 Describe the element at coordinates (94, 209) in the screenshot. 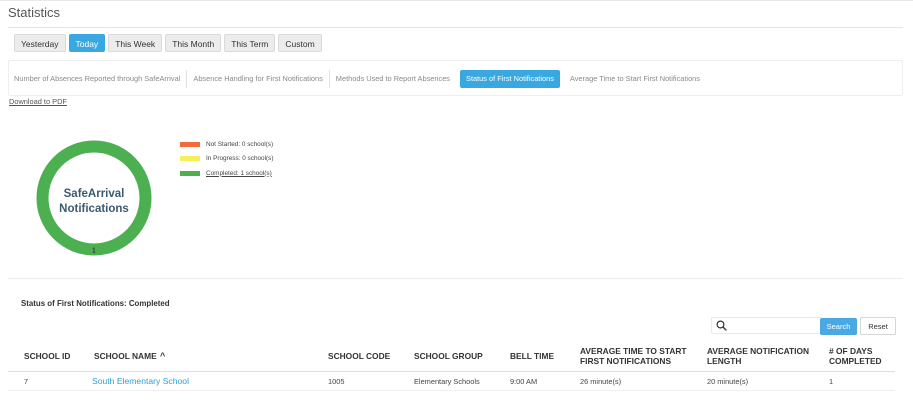

I see `donut-center-label-line2: Notifications` at that location.